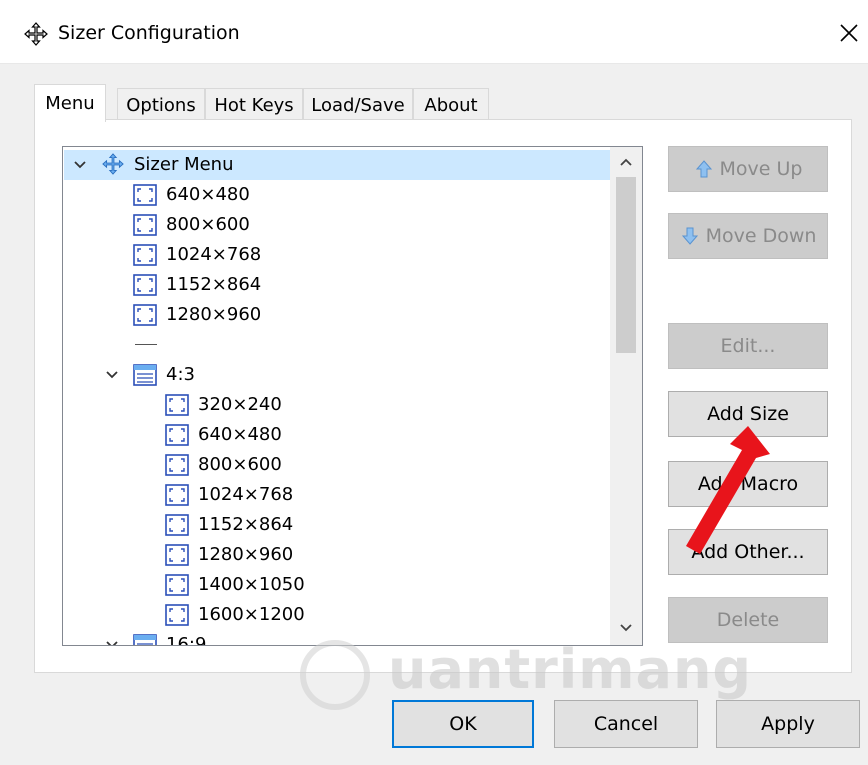 The width and height of the screenshot is (868, 765). Describe the element at coordinates (703, 169) in the screenshot. I see `arrow-up-icon` at that location.